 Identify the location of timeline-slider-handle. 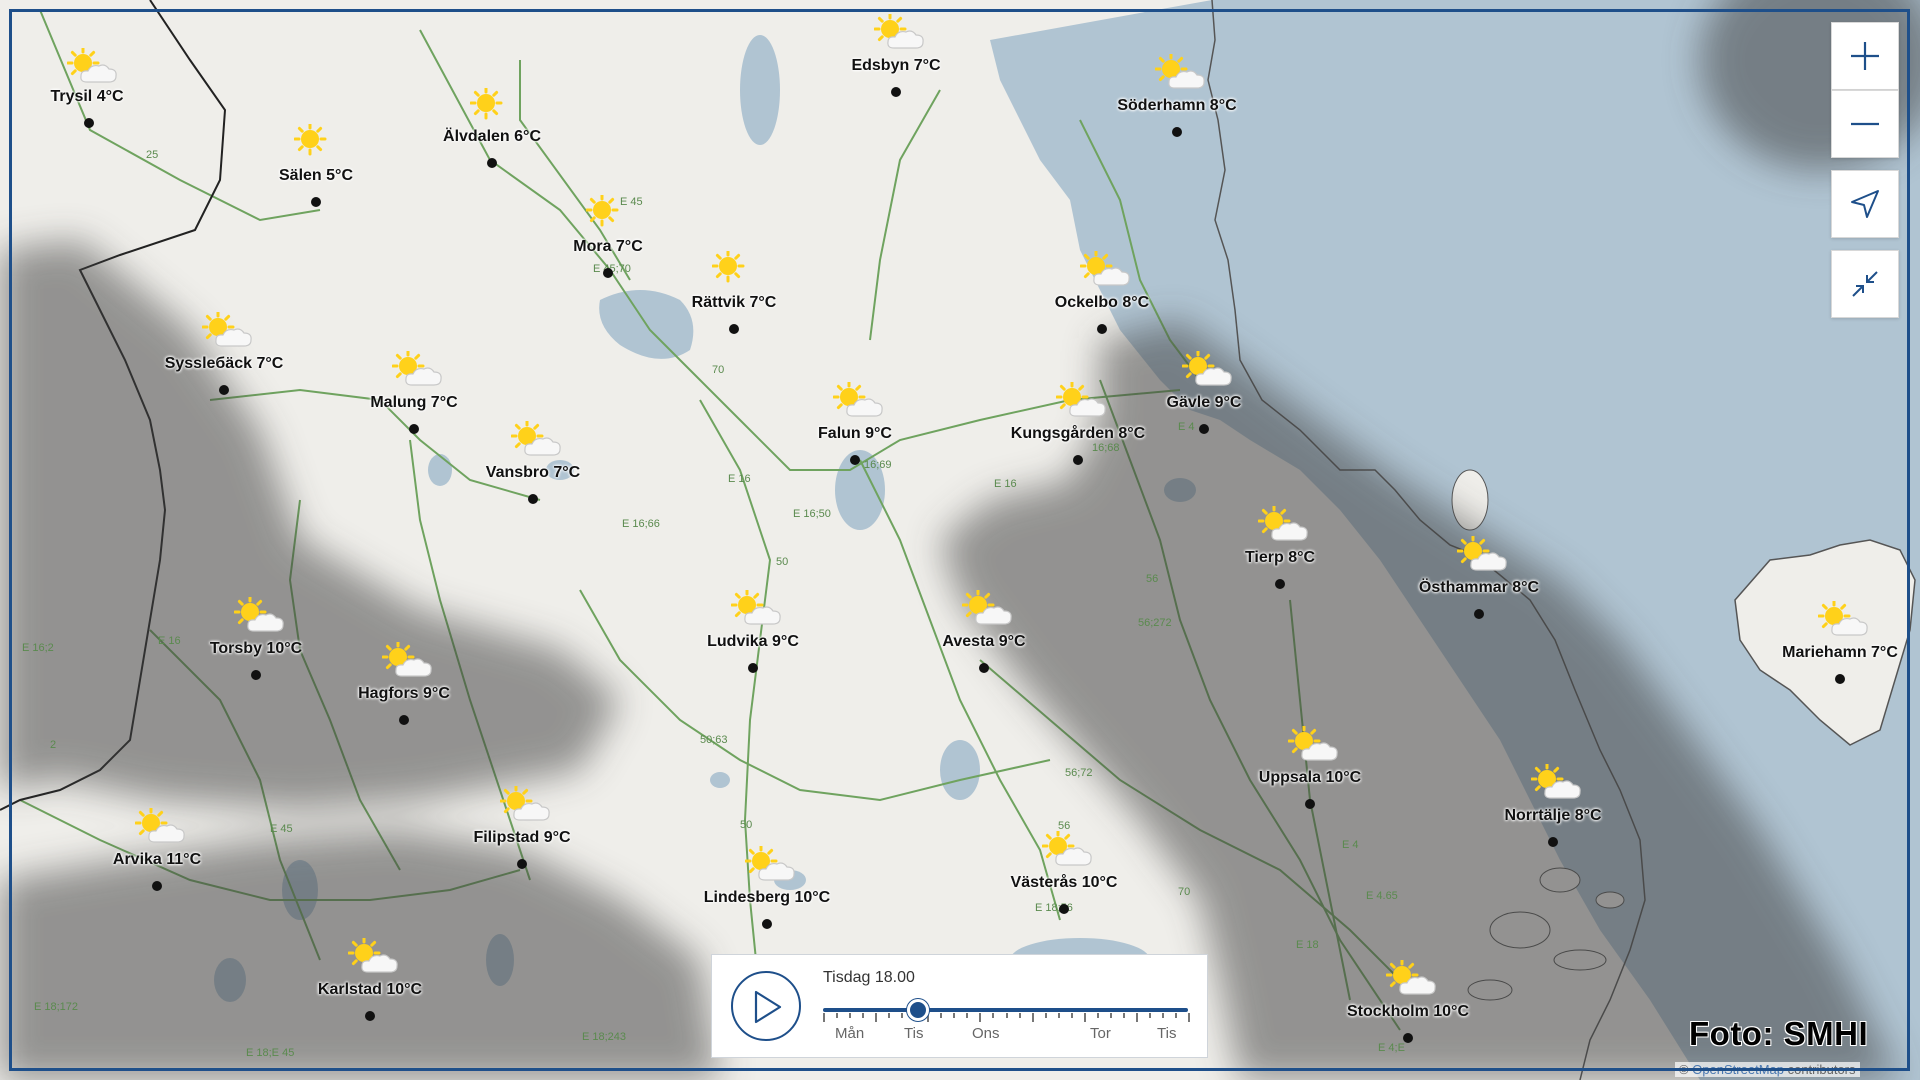
(917, 1010).